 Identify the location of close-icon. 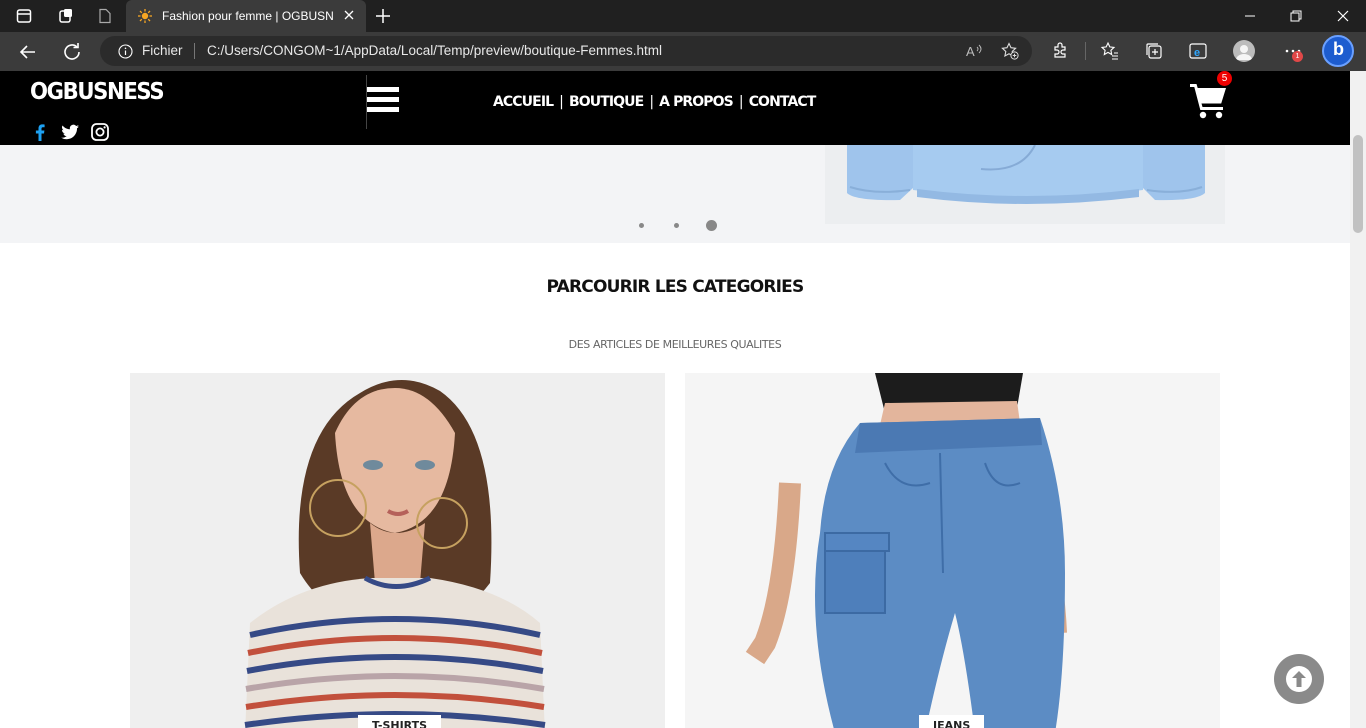
(1343, 16).